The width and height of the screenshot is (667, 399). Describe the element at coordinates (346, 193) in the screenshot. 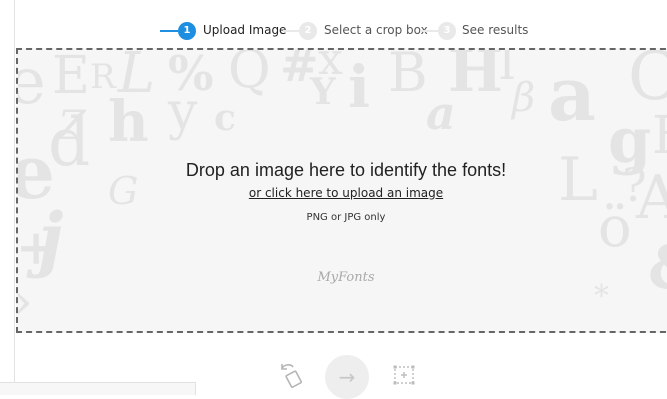

I see `upload-link: or click here to upload an image` at that location.